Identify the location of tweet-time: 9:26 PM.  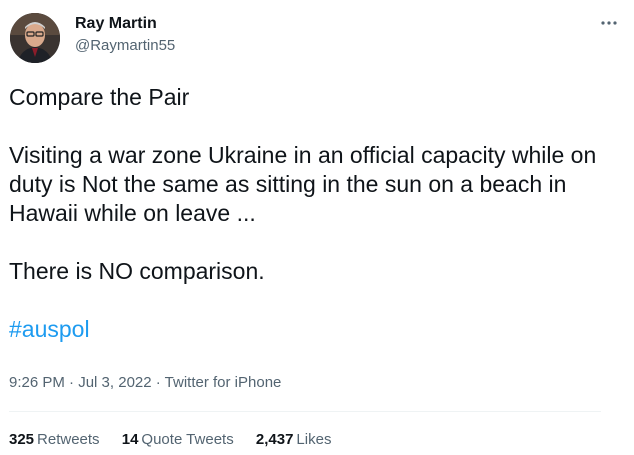
(37, 382).